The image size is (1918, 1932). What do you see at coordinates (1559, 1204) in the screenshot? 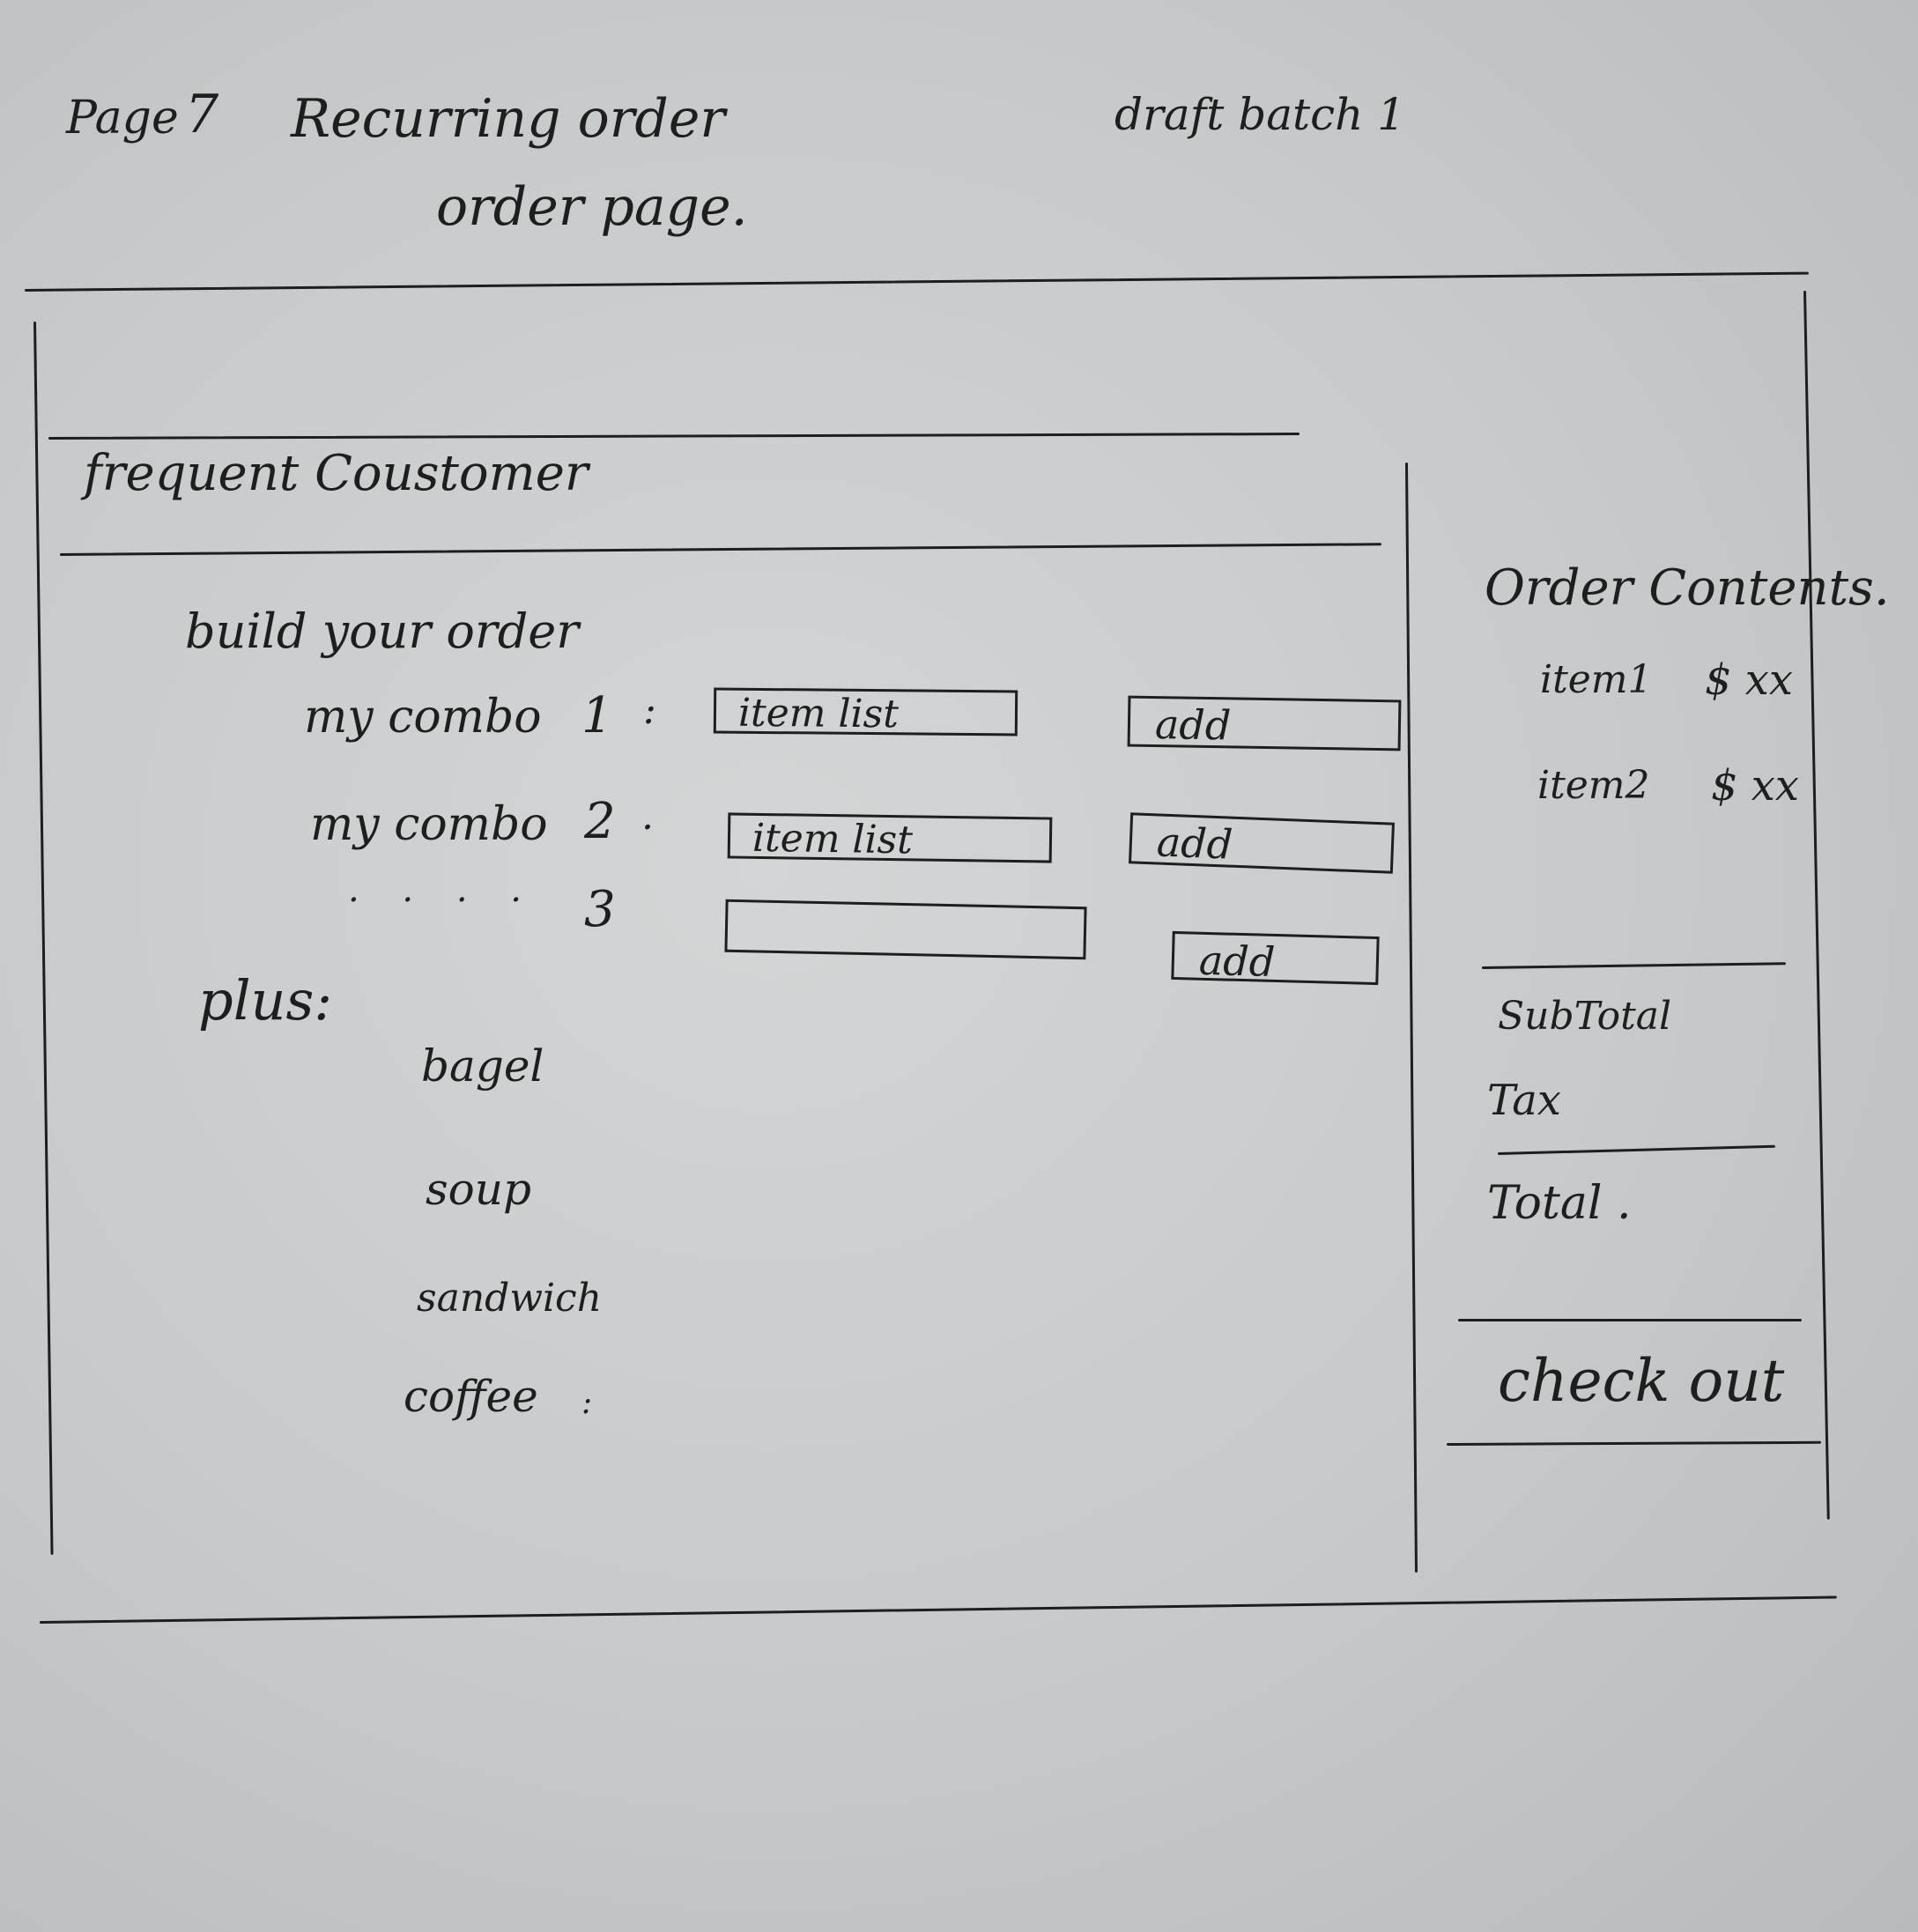
I see `total-label: Total .` at bounding box center [1559, 1204].